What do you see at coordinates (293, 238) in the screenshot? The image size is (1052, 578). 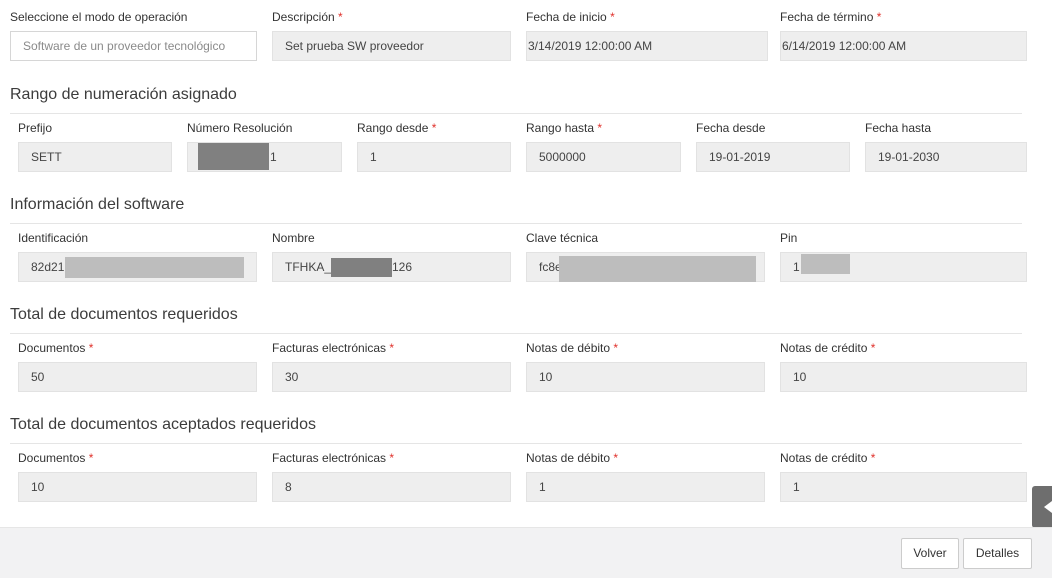 I see `software-name-label: Nombre` at bounding box center [293, 238].